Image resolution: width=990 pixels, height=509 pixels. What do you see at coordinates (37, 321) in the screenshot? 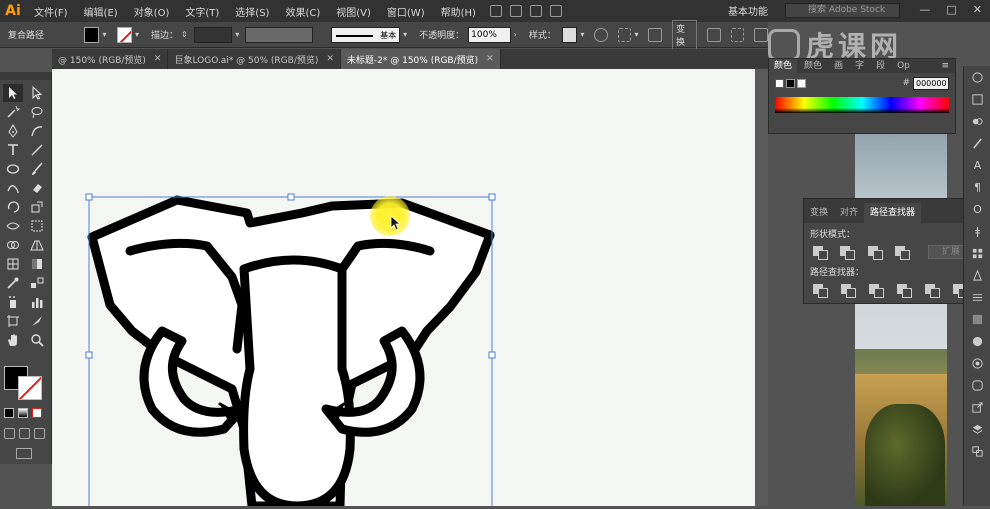
I see `slice-tool-icon` at bounding box center [37, 321].